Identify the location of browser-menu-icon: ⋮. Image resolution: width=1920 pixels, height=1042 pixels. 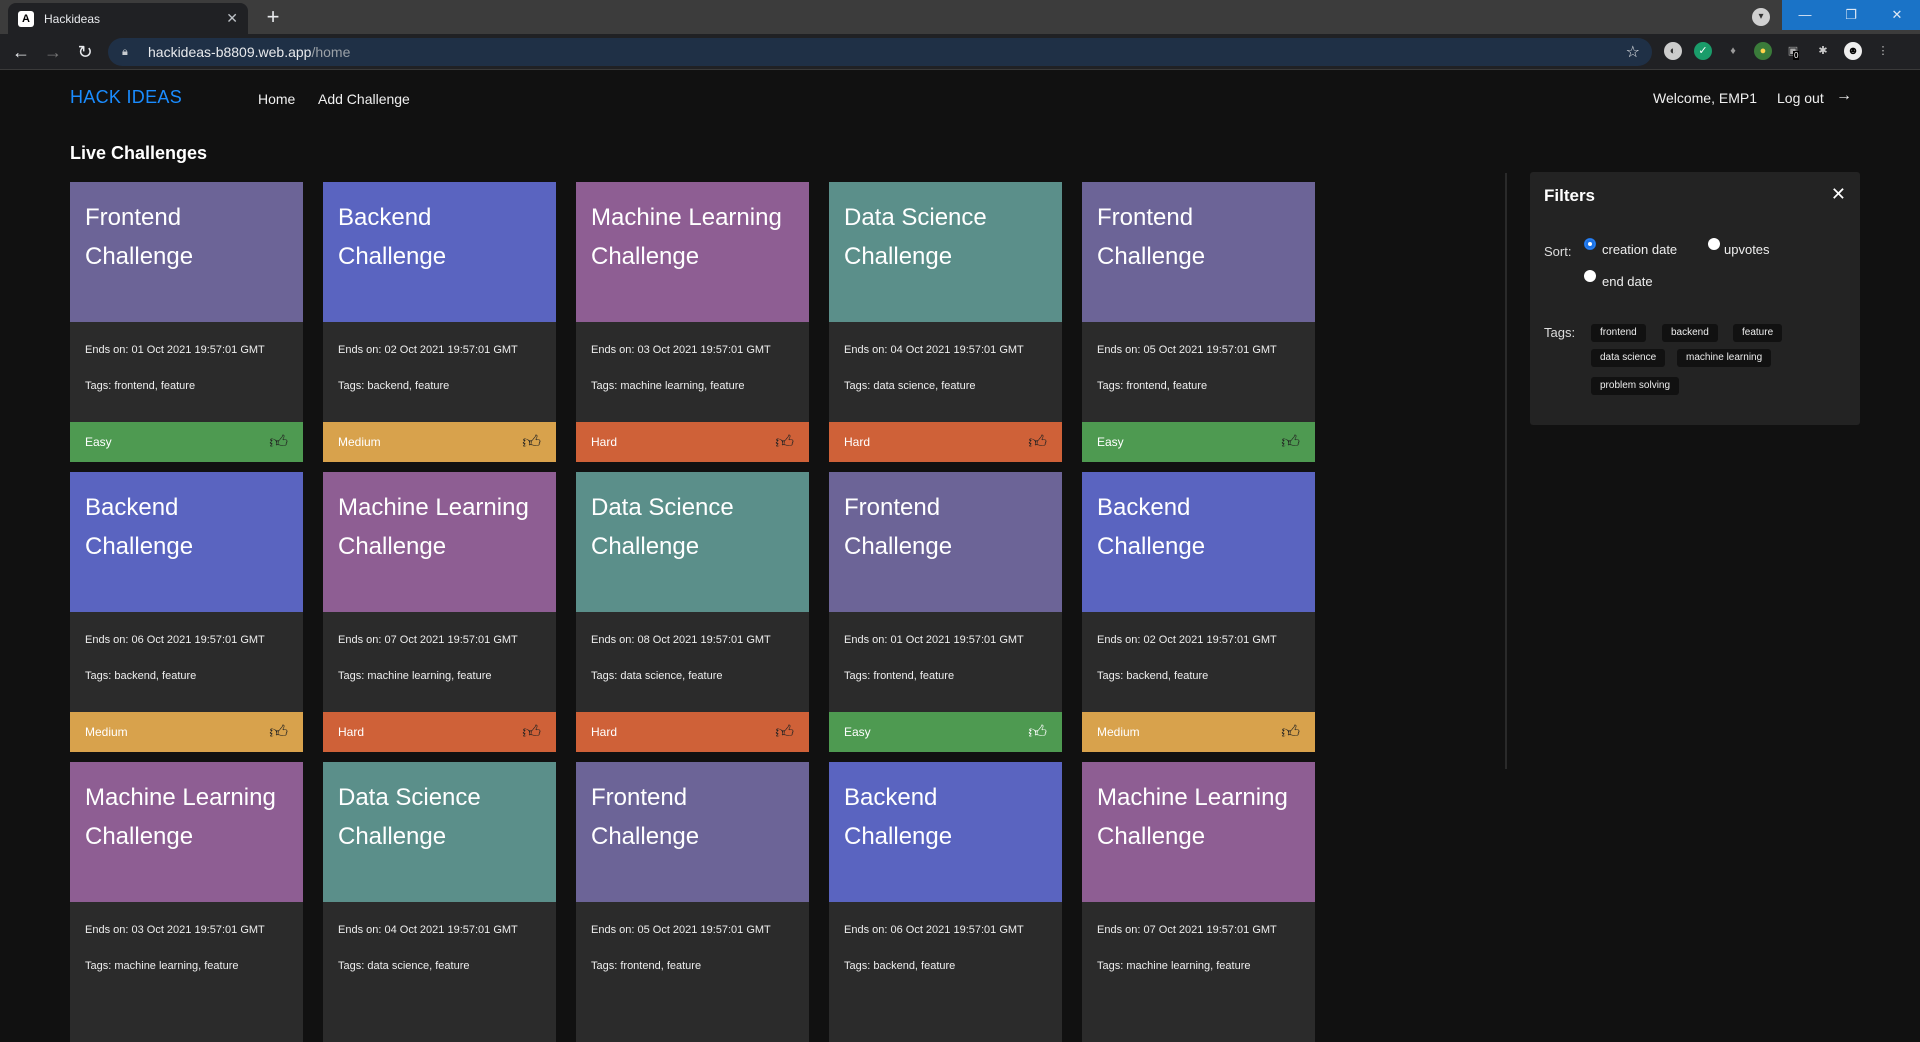
(1883, 51).